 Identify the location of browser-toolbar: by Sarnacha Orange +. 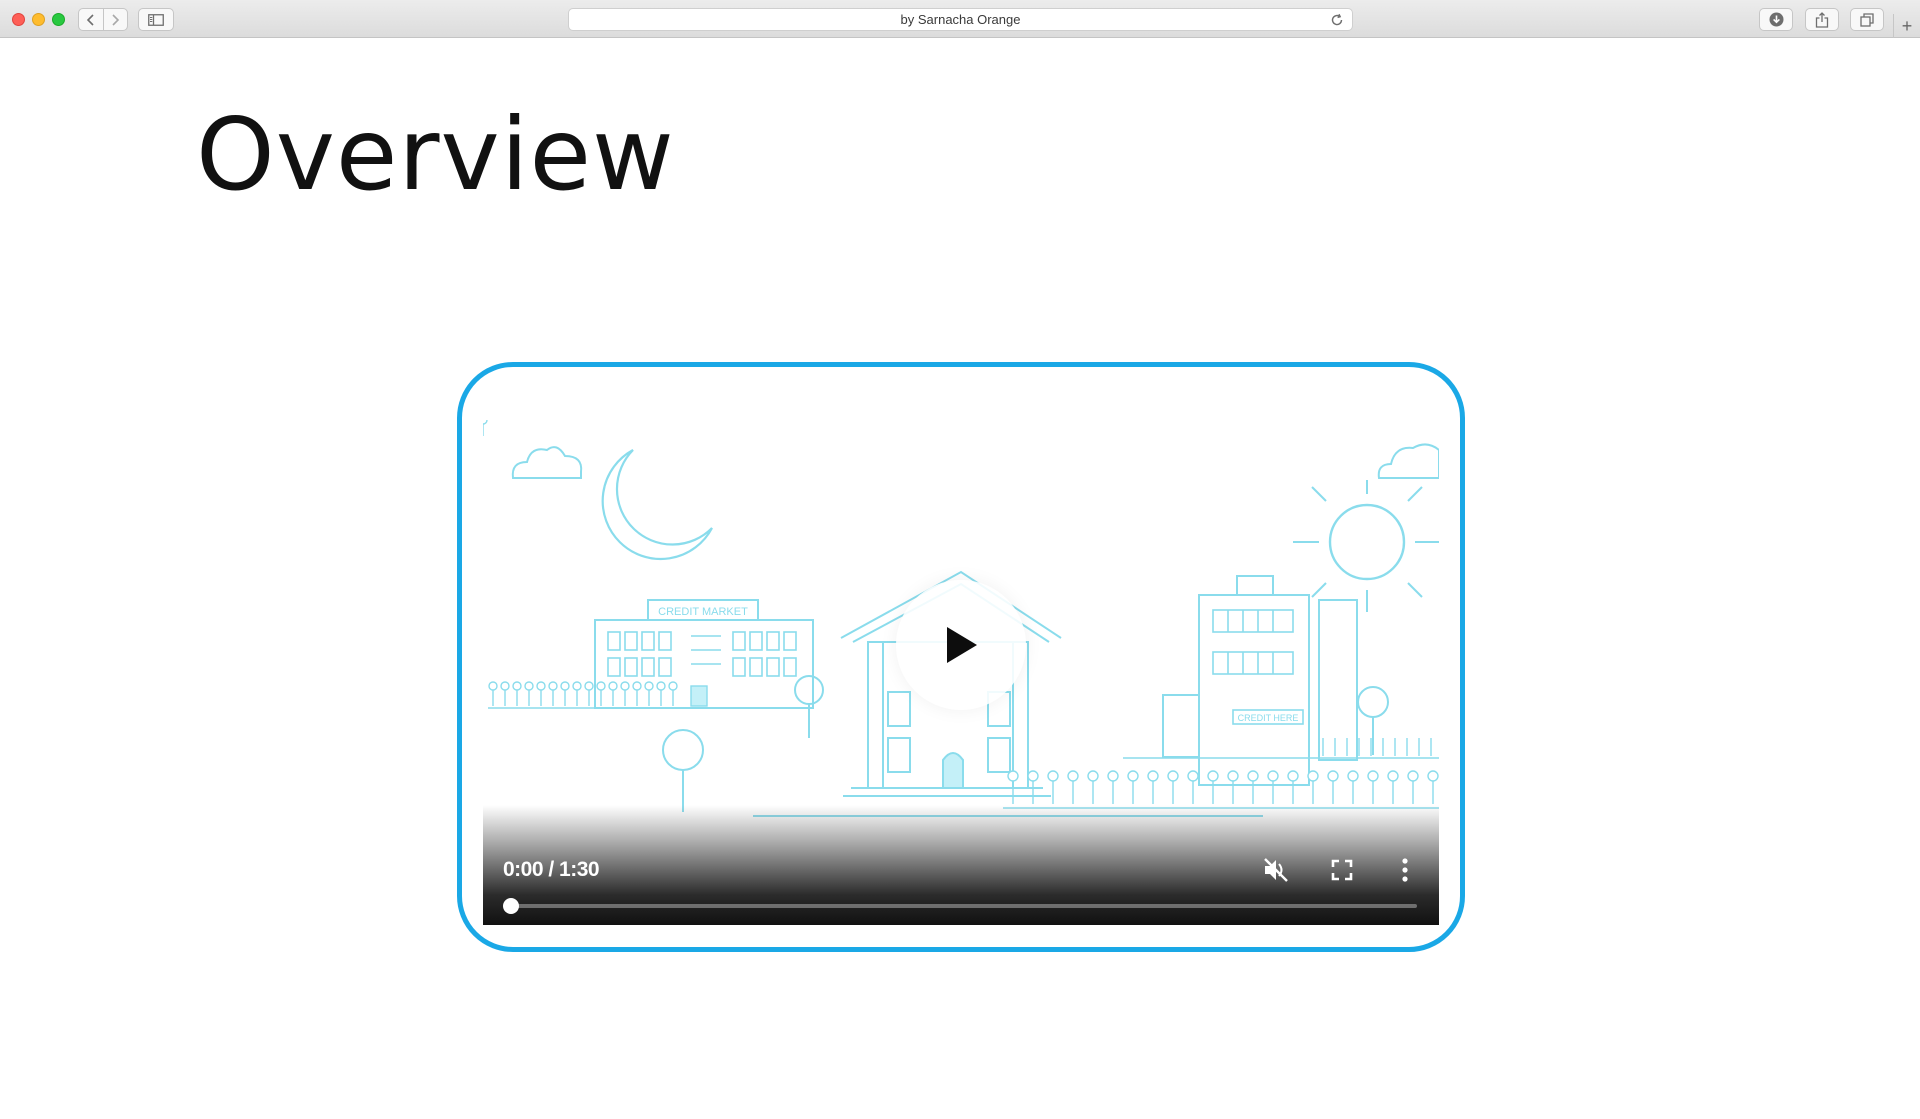
(960, 19).